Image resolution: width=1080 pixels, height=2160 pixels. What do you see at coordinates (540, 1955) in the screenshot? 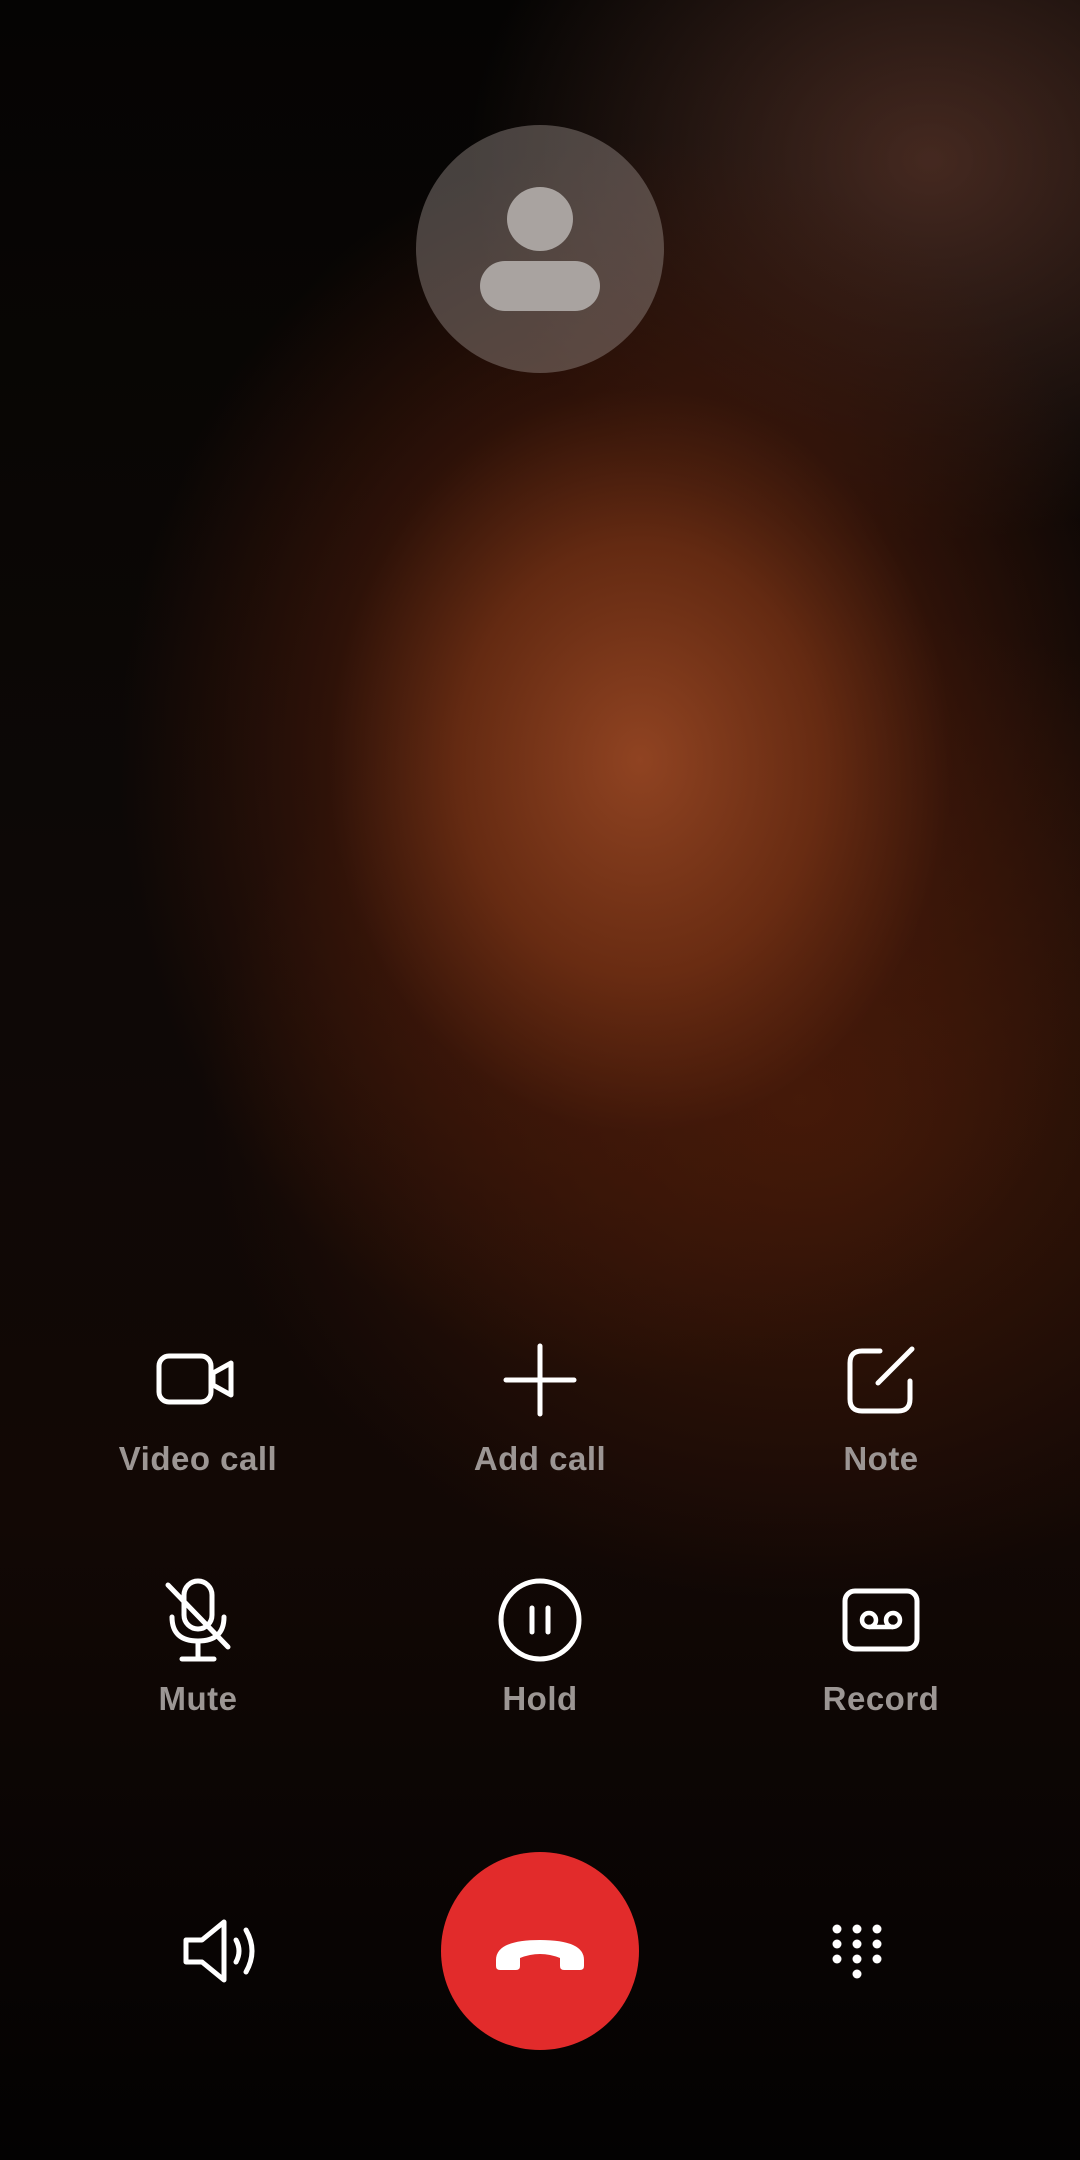
I see `phone-hangup-icon` at bounding box center [540, 1955].